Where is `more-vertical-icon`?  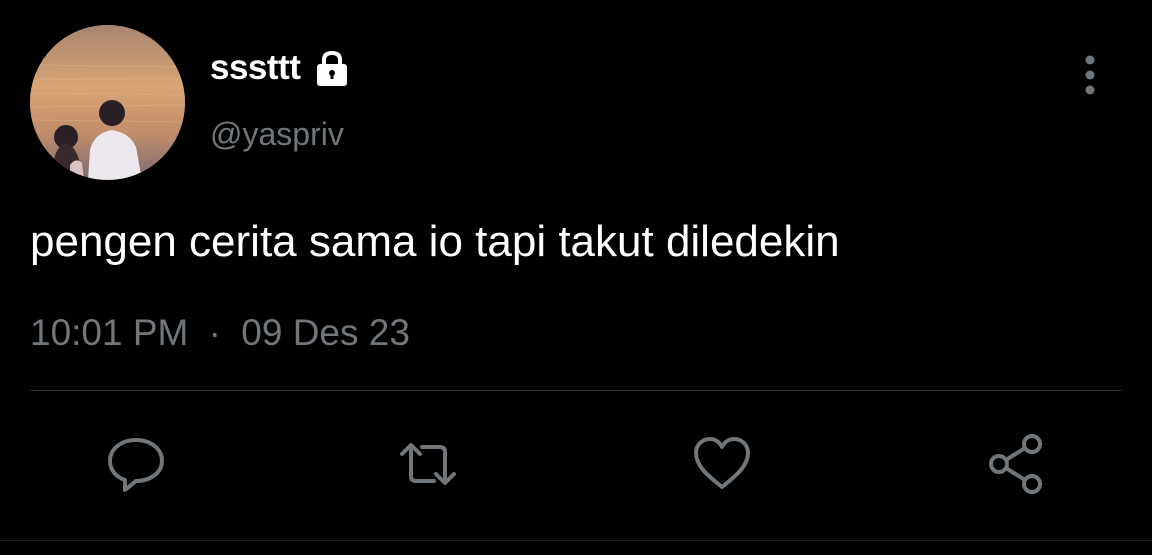 more-vertical-icon is located at coordinates (1090, 75).